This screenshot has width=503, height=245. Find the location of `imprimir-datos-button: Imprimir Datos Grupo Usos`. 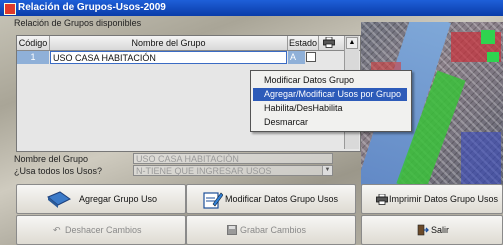

imprimir-datos-button: Imprimir Datos Grupo Usos is located at coordinates (432, 199).